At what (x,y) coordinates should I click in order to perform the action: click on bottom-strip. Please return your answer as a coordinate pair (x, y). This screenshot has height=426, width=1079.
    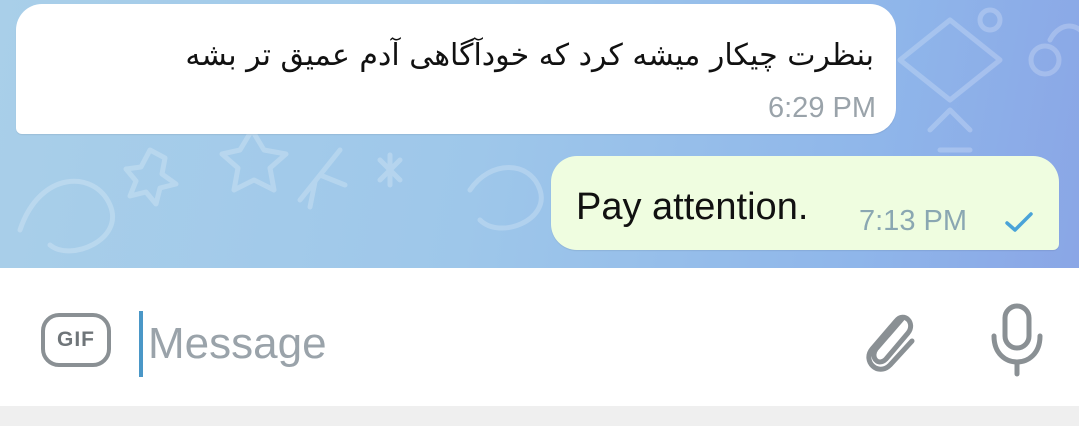
    Looking at the image, I should click on (539, 416).